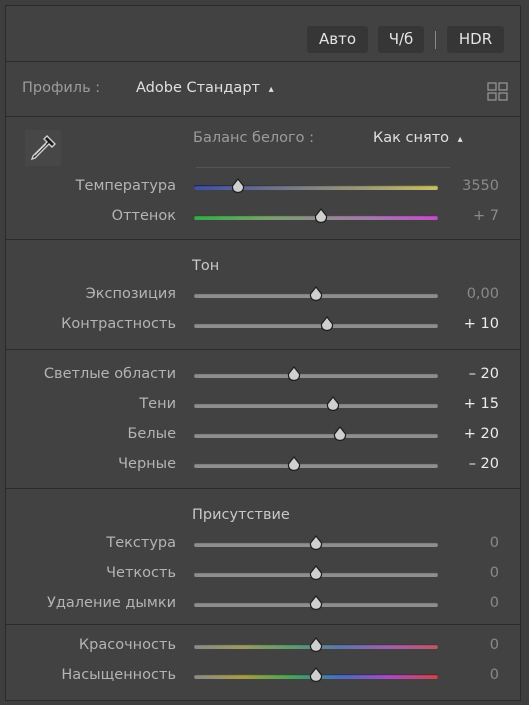 Image resolution: width=529 pixels, height=705 pixels. Describe the element at coordinates (498, 92) in the screenshot. I see `profile-browser-grid-icon` at that location.